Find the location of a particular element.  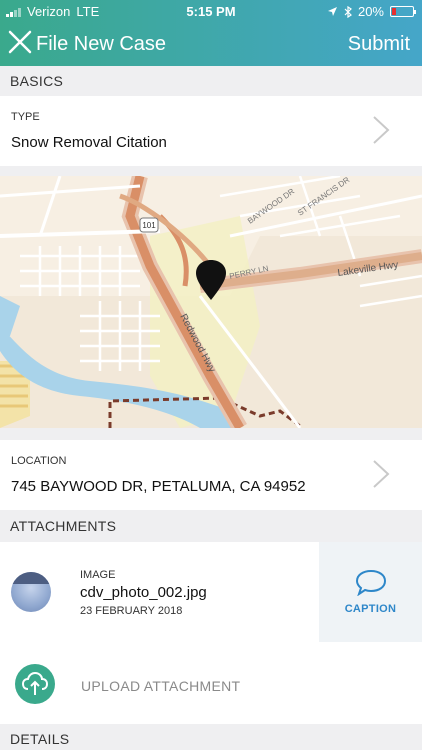

section-header-attachments: ATTACHMENTS is located at coordinates (211, 526).